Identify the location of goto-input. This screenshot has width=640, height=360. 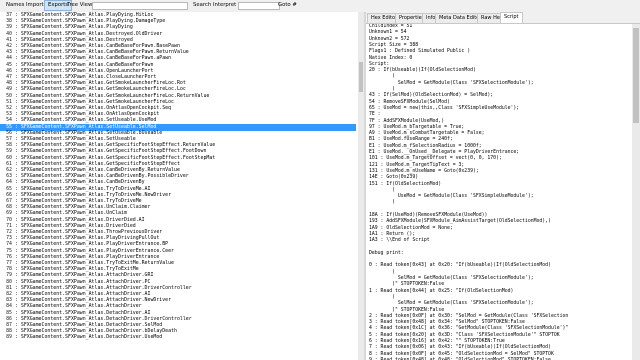
(259, 6).